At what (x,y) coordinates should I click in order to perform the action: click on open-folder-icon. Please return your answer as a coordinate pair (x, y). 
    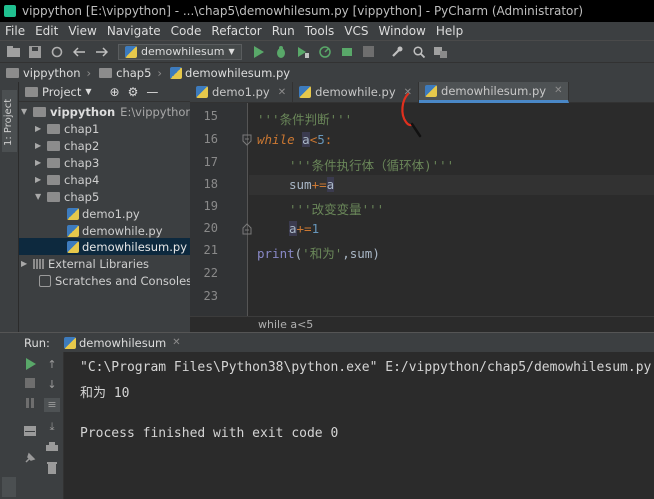
    Looking at the image, I should click on (13, 52).